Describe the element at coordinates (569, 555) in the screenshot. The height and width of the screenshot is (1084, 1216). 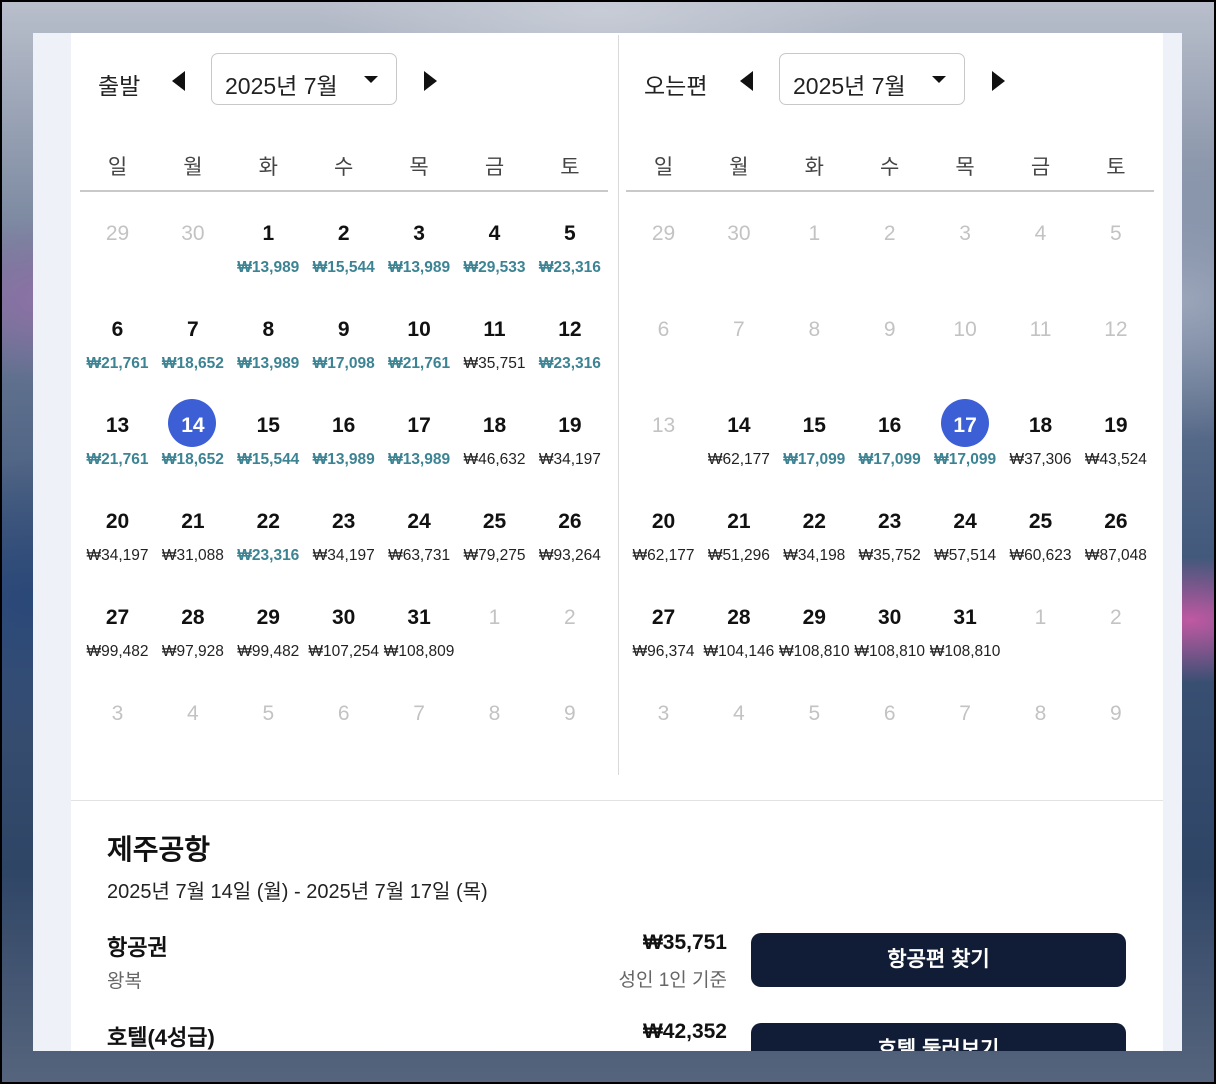
I see `day-price: ₩93,264` at that location.